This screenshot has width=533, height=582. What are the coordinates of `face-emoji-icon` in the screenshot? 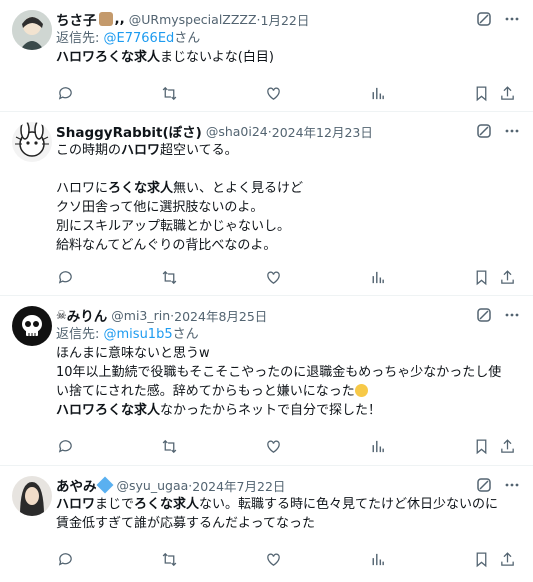 It's located at (361, 390).